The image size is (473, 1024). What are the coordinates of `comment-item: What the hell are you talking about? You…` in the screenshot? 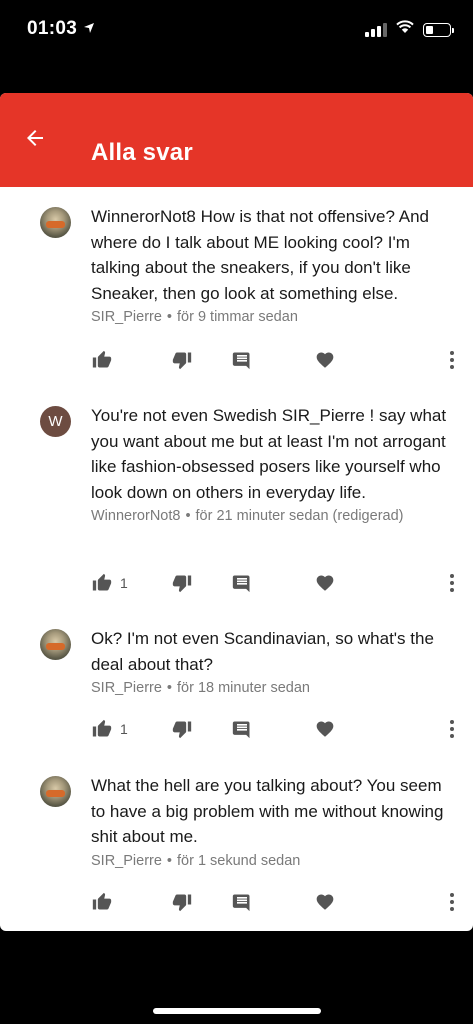 It's located at (236, 821).